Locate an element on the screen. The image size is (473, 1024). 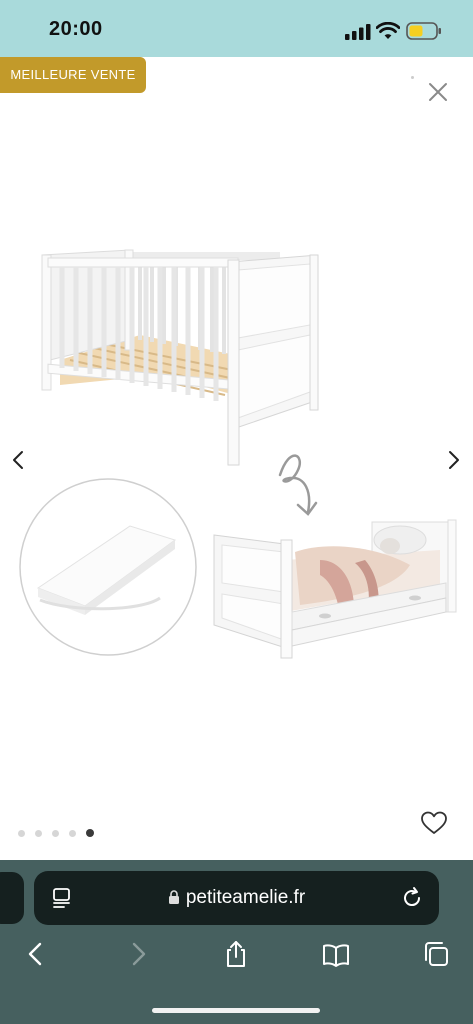
transform-arrow-icon is located at coordinates (298, 485).